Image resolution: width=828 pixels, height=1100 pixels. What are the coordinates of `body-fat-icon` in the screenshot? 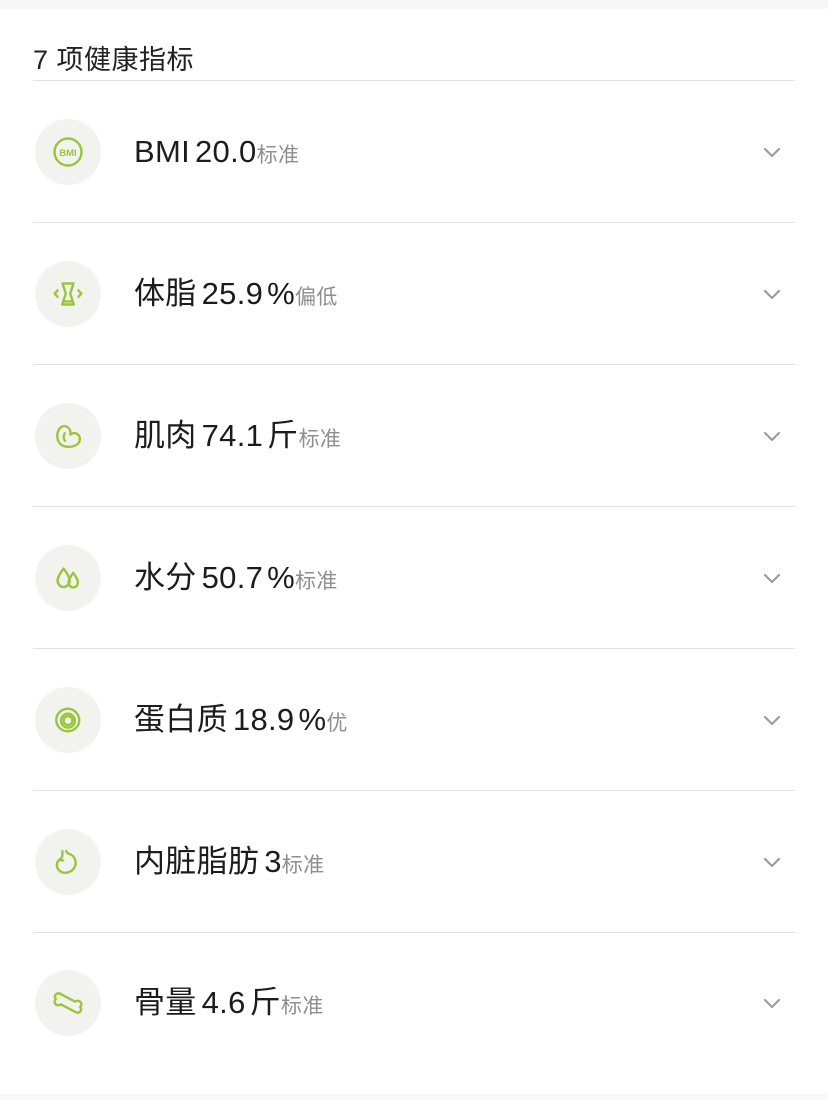 It's located at (68, 293).